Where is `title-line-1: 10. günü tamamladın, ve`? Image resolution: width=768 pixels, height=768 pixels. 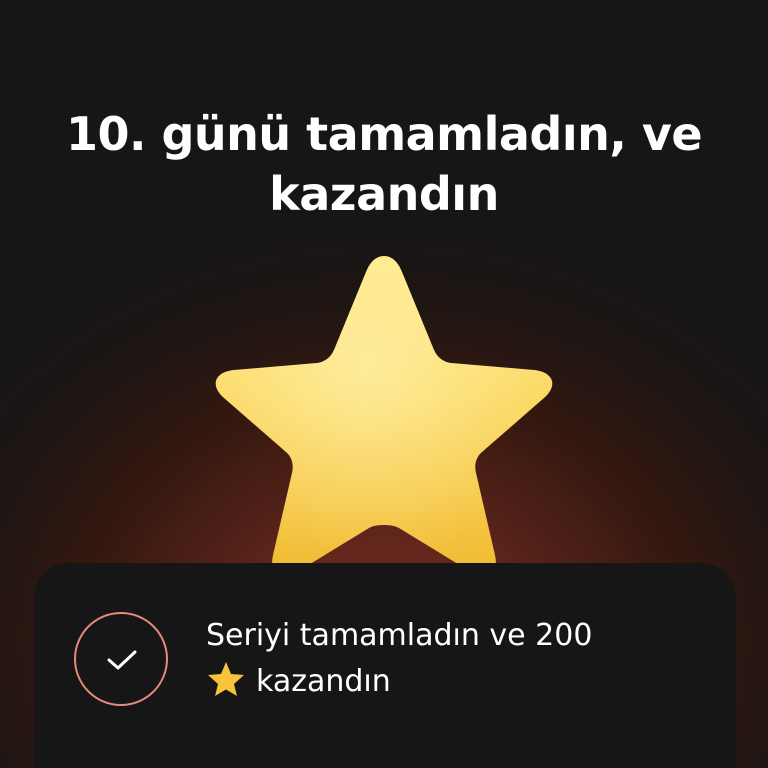 title-line-1: 10. günü tamamladın, ve is located at coordinates (384, 134).